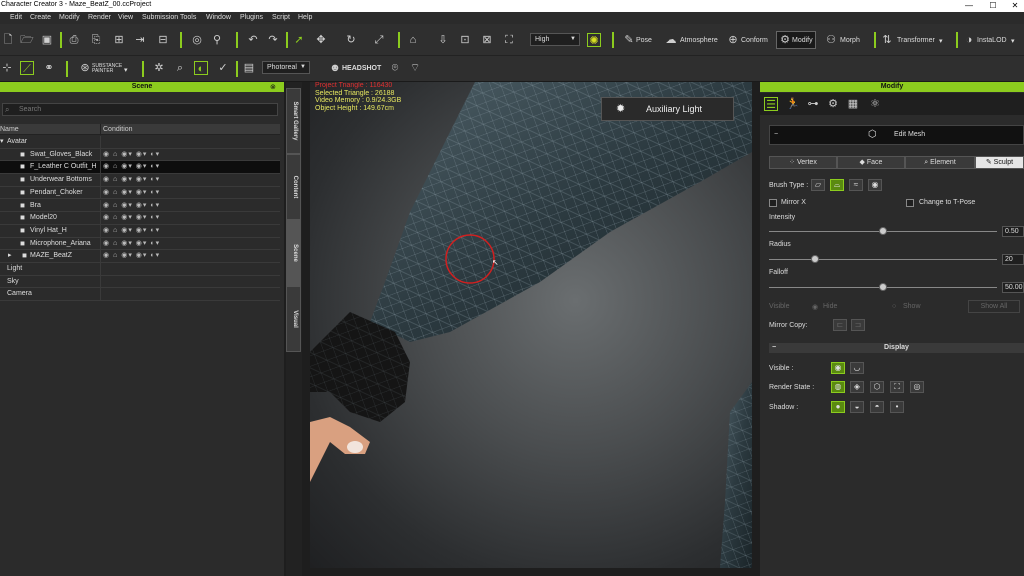 The height and width of the screenshot is (576, 1024). I want to click on headshot-button: HEADSHOT, so click(361, 68).